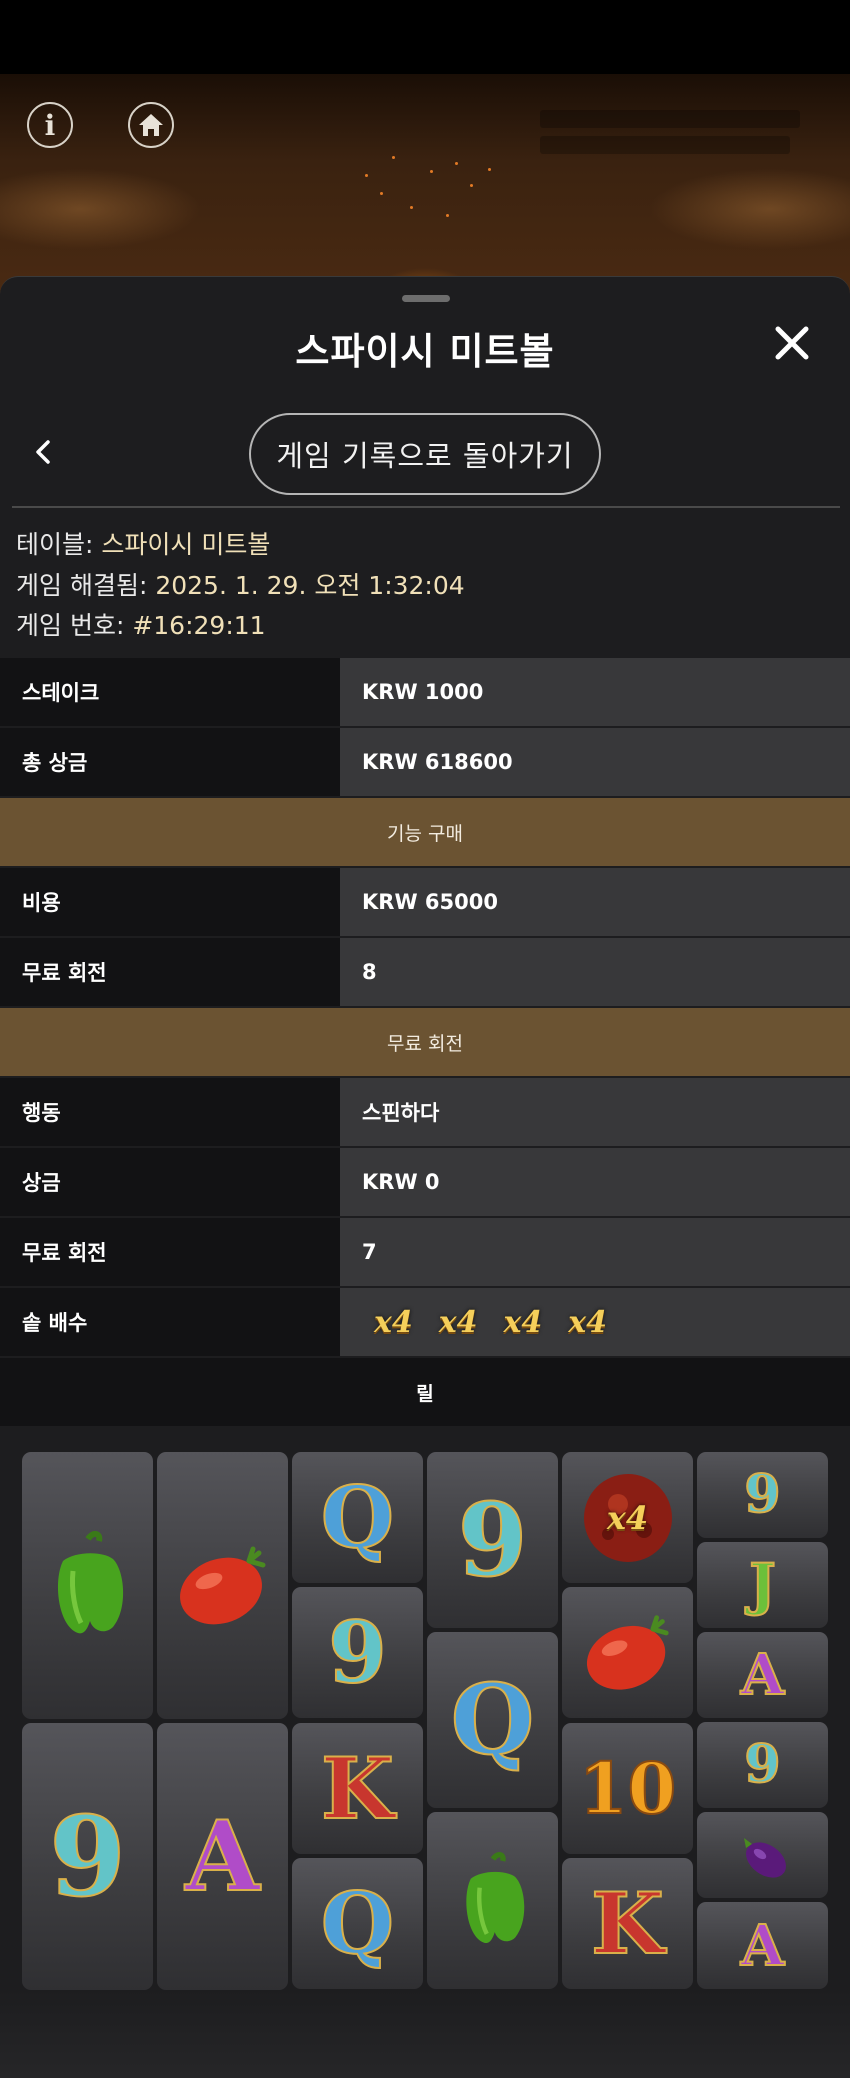 Image resolution: width=850 pixels, height=2078 pixels. What do you see at coordinates (425, 454) in the screenshot?
I see `back-to-game-history-button: 게임 기록으로 돌아가기` at bounding box center [425, 454].